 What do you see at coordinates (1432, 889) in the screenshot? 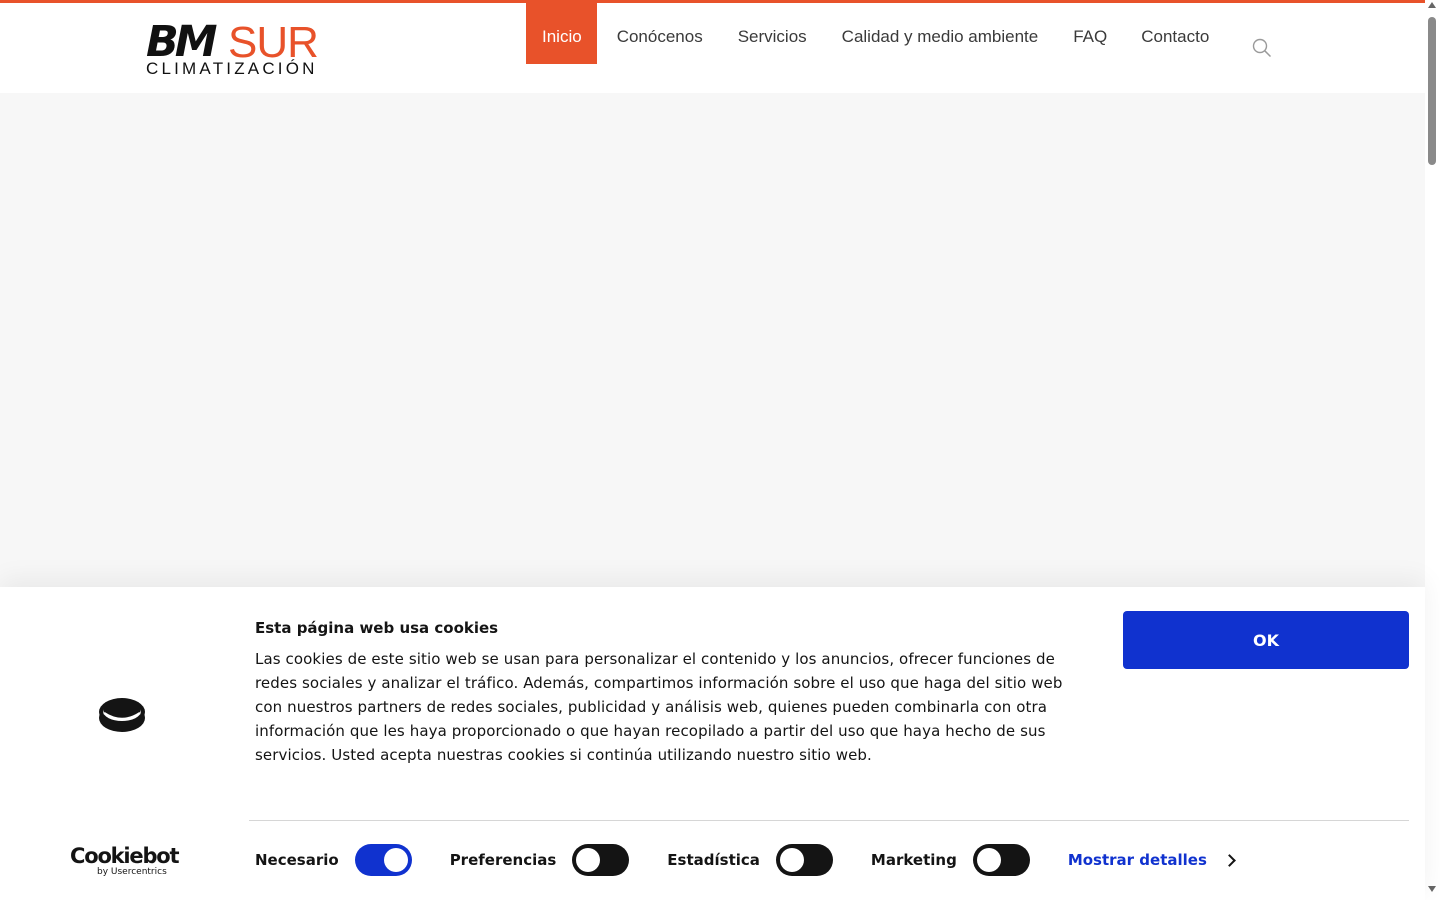
I see `scroll-down-arrow-icon` at bounding box center [1432, 889].